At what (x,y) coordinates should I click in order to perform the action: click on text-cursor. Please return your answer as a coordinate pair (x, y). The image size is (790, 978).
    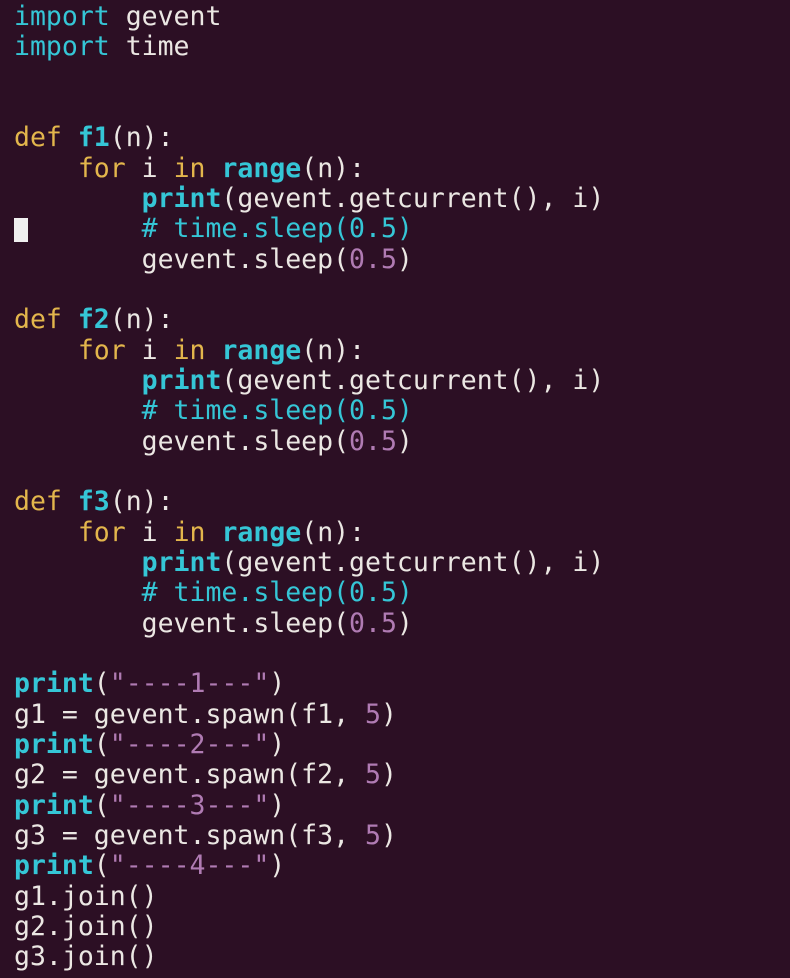
    Looking at the image, I should click on (21, 230).